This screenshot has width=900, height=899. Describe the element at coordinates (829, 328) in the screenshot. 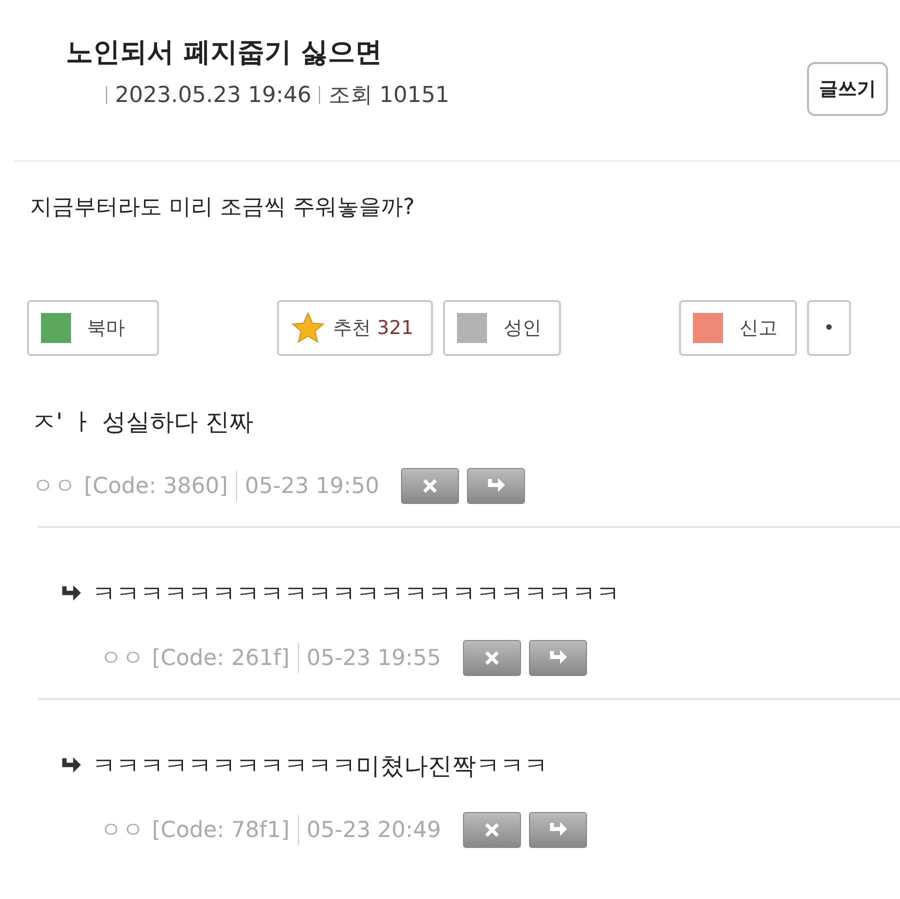

I see `more-button: •` at that location.